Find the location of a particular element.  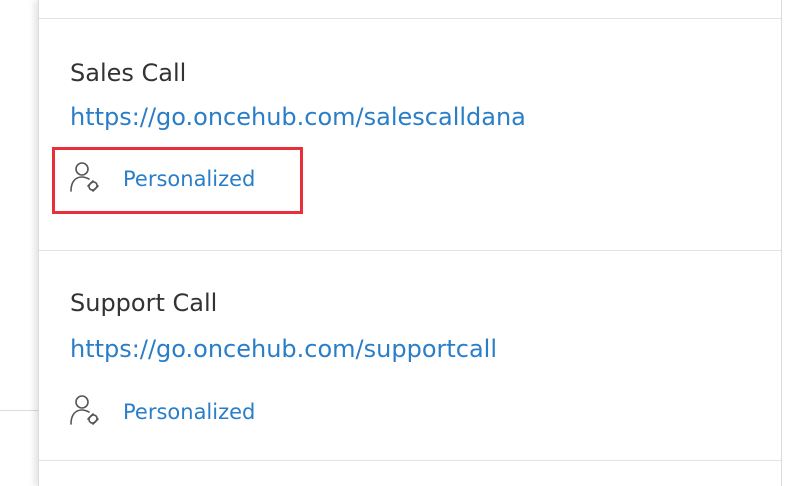

background-divider is located at coordinates (19, 410).